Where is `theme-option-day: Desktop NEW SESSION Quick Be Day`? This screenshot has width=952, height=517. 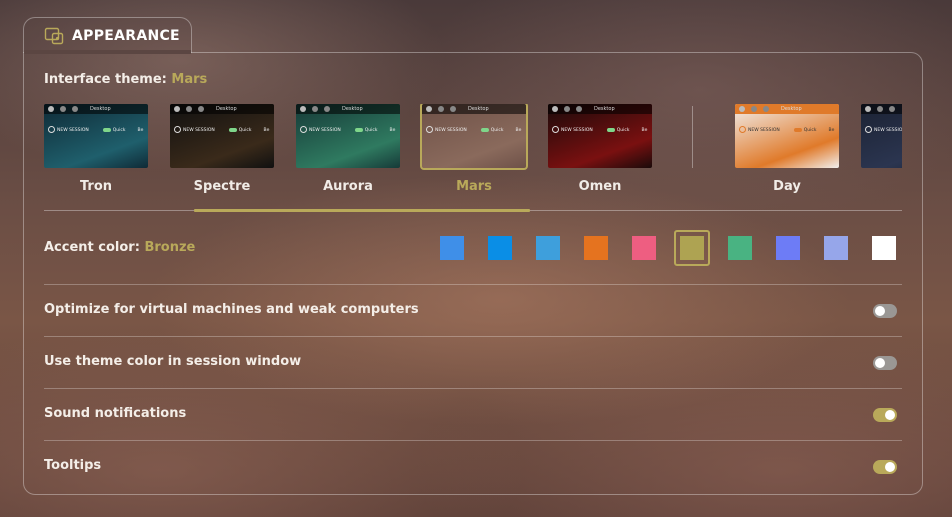
theme-option-day: Desktop NEW SESSION Quick Be Day is located at coordinates (787, 149).